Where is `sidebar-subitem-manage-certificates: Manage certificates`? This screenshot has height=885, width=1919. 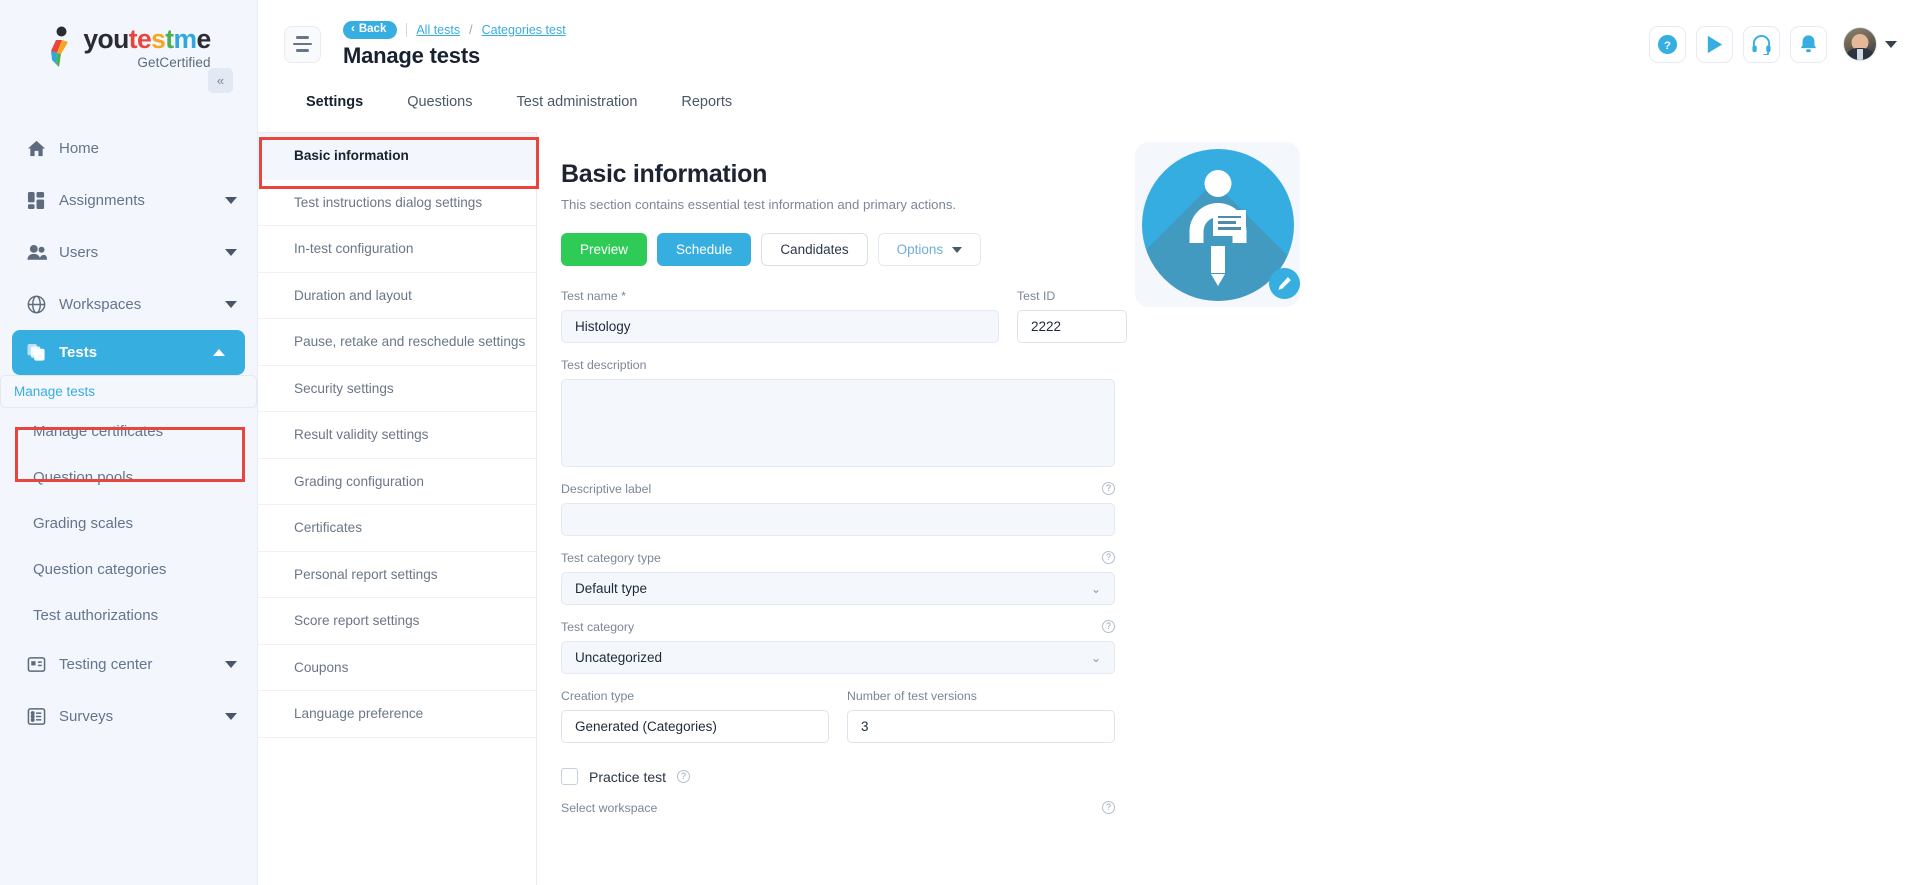 sidebar-subitem-manage-certificates: Manage certificates is located at coordinates (128, 431).